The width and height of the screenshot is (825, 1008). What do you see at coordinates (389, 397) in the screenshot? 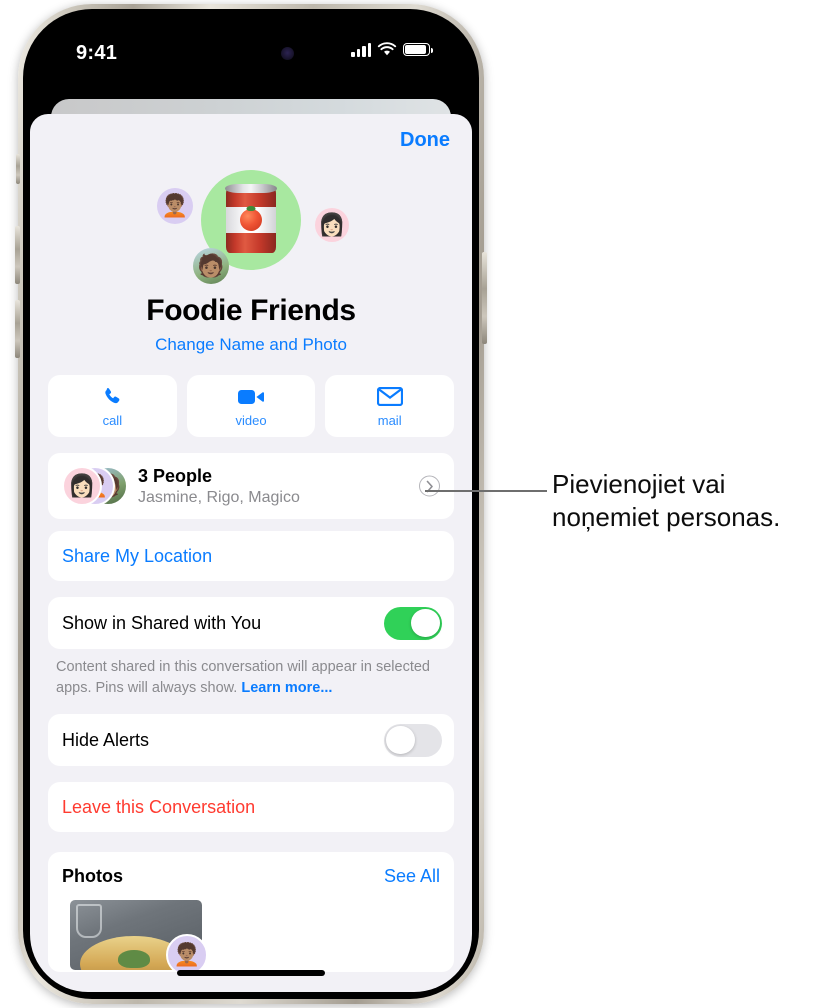
I see `envelope-icon` at bounding box center [389, 397].